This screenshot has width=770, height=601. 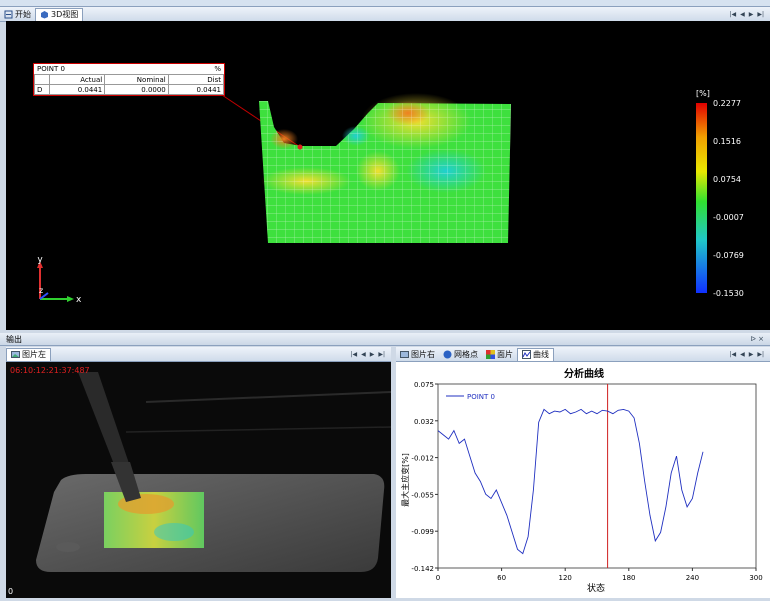 What do you see at coordinates (565, 578) in the screenshot?
I see `x-tick-label: 120` at bounding box center [565, 578].